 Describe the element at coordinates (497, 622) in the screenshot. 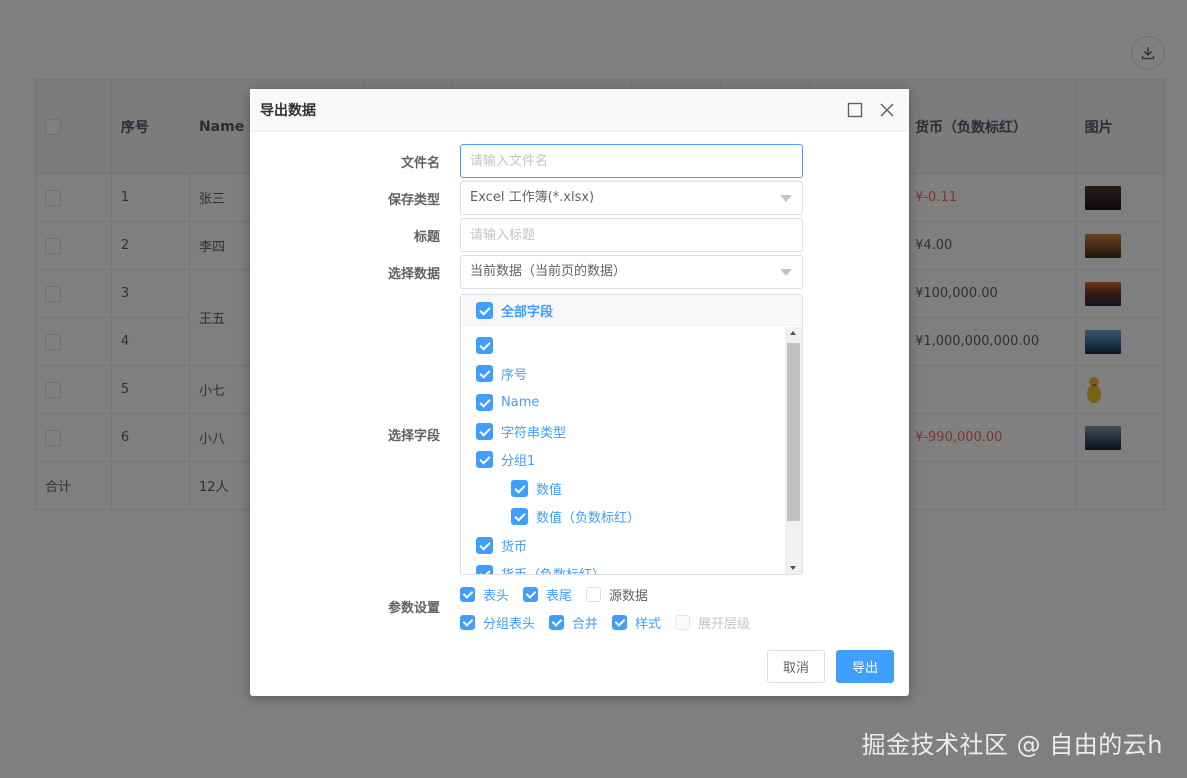

I see `param-group-header: 分组表头` at that location.